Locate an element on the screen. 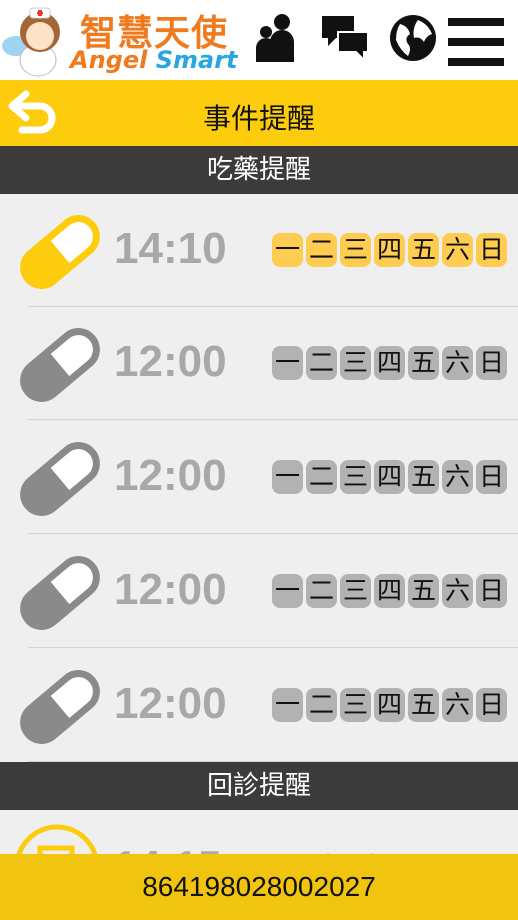  chat-icon is located at coordinates (345, 38).